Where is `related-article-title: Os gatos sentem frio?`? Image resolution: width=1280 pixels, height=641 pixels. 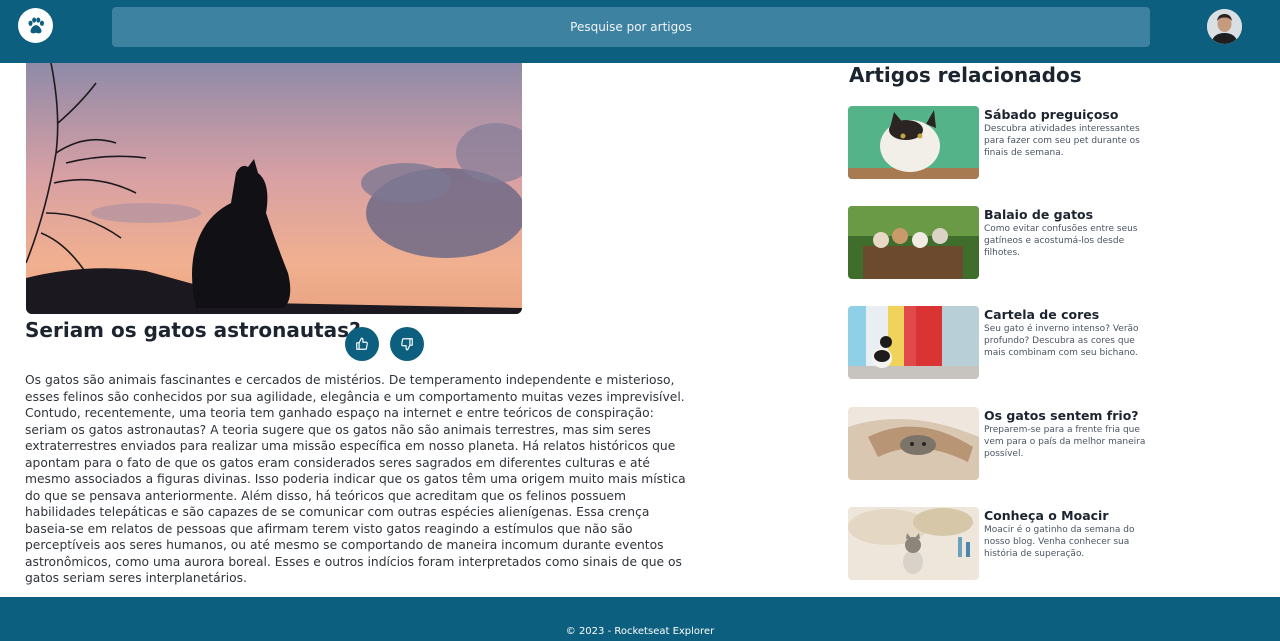 related-article-title: Os gatos sentem frio? is located at coordinates (1061, 415).